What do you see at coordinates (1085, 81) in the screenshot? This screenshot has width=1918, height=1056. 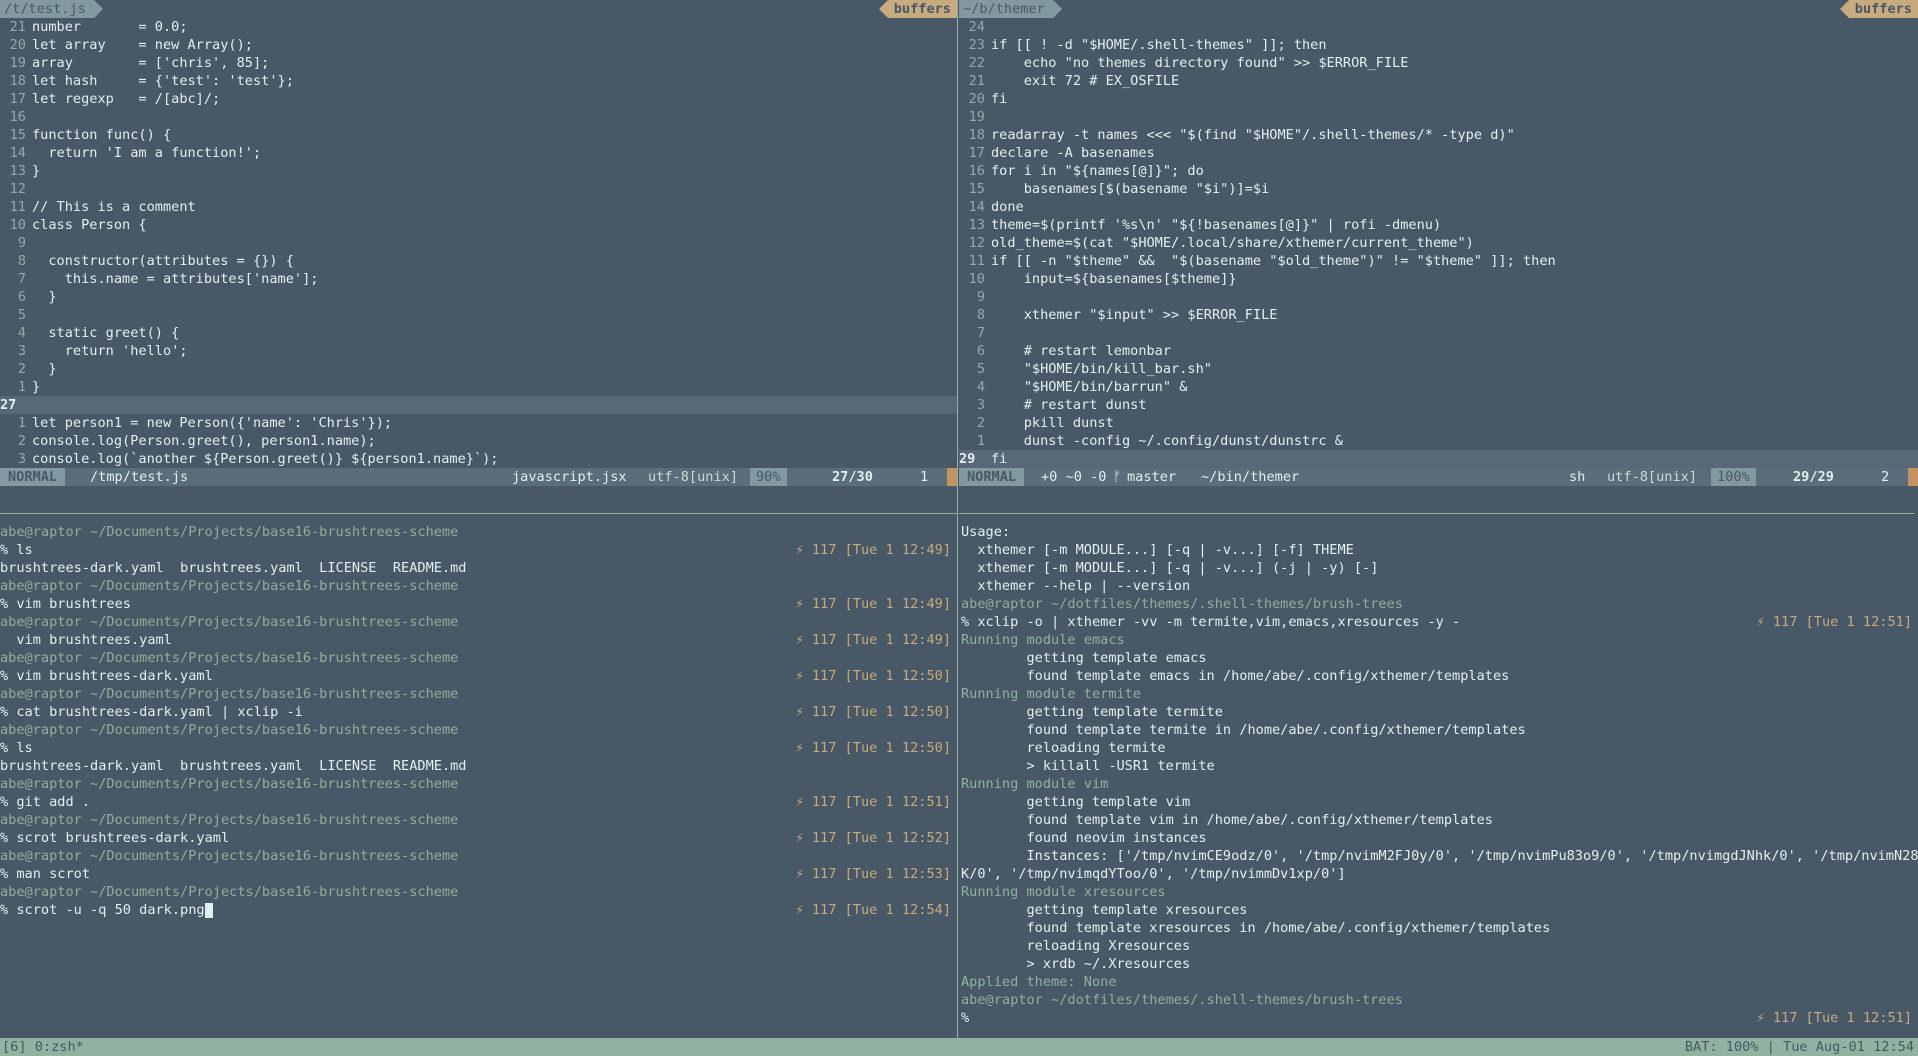 I see `right-vim-line-text: exit 72 # EX_OSFILE` at bounding box center [1085, 81].